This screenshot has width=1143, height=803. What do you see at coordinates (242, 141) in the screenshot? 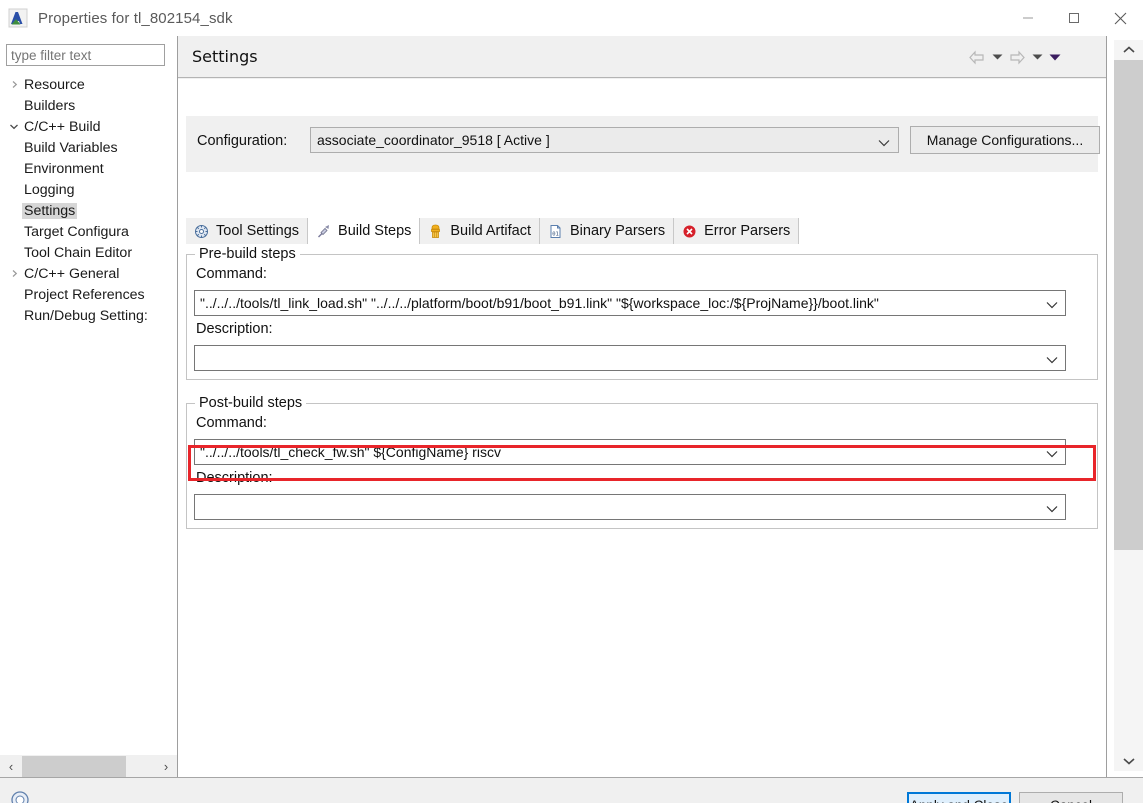
I see `configuration-label: Configuration:` at bounding box center [242, 141].